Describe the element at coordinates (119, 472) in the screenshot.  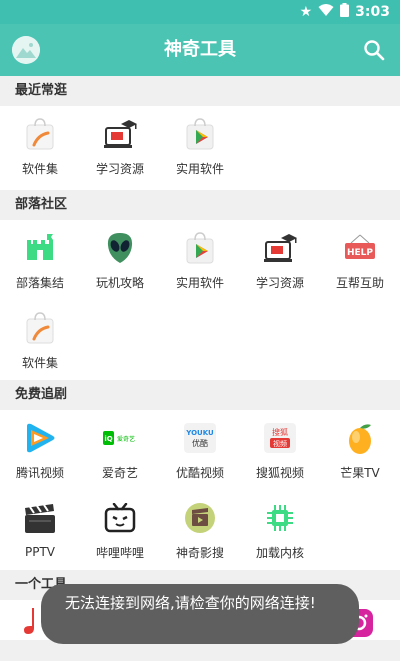
I see `tile-label: 爱奇艺` at that location.